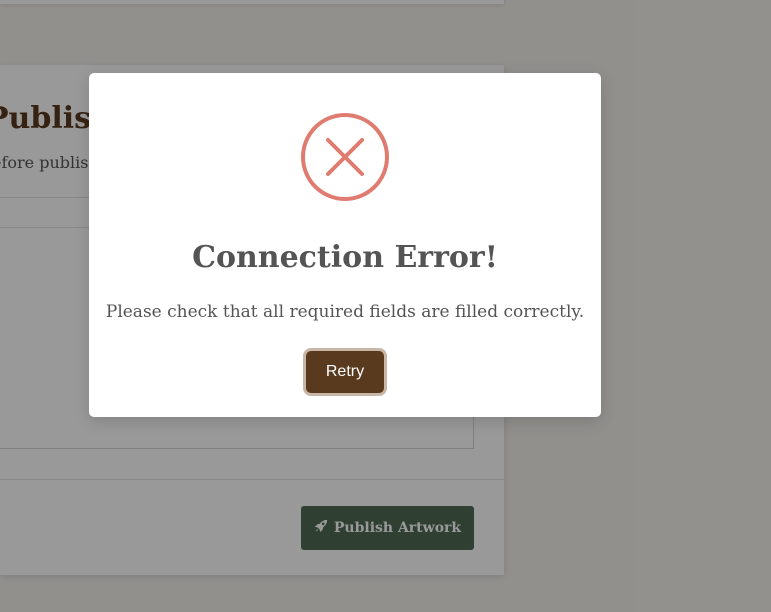 The height and width of the screenshot is (612, 771). Describe the element at coordinates (345, 157) in the screenshot. I see `error-x-icon` at that location.